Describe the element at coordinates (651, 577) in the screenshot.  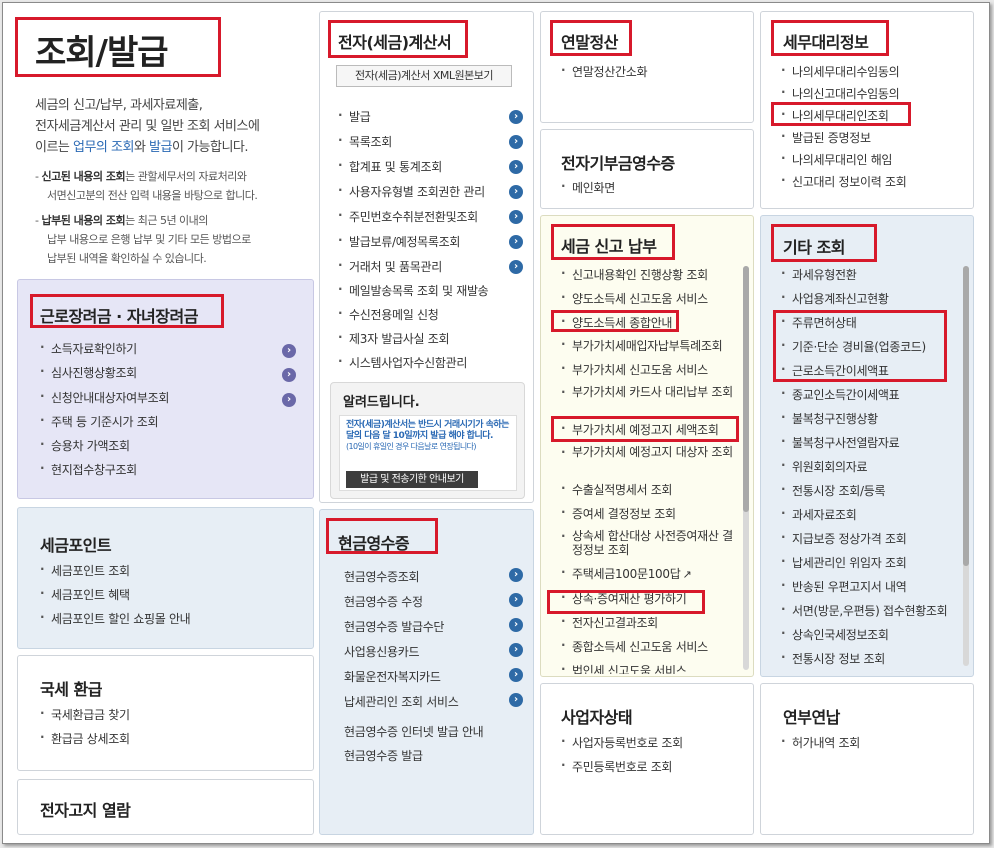
I see `list-item: 주택세금100문100답↗` at that location.